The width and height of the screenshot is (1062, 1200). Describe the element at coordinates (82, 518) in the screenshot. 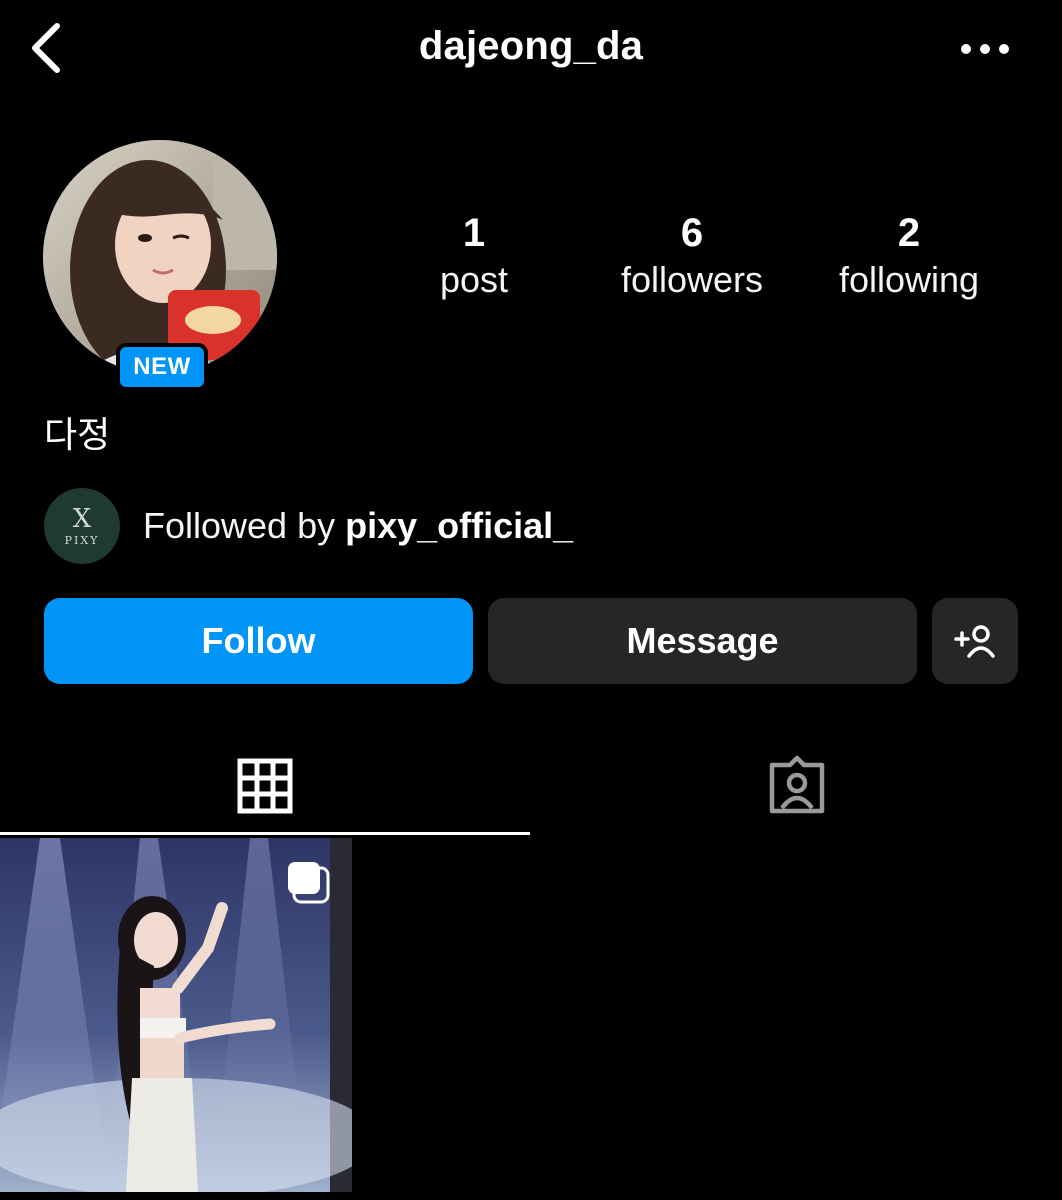

I see `mutual-avatar-glyph: X` at that location.